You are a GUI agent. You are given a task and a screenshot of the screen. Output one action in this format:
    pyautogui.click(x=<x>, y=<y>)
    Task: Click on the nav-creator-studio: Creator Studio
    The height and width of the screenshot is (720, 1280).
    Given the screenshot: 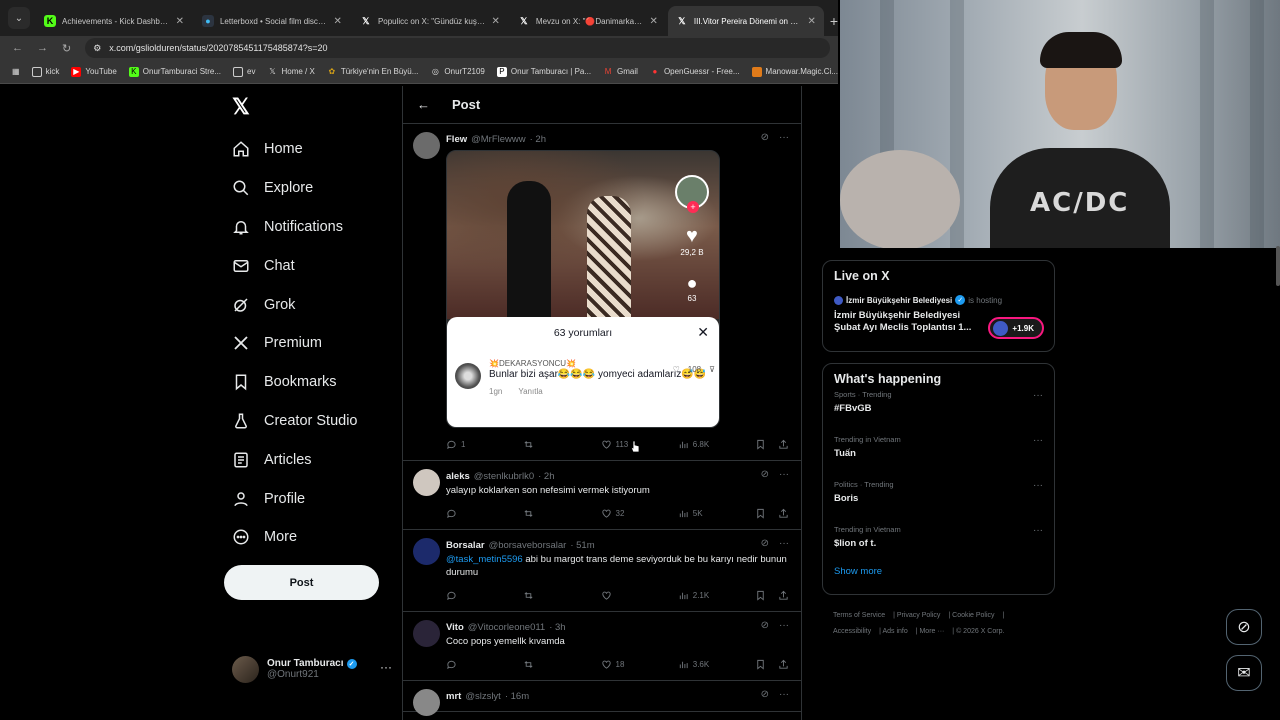 What is the action you would take?
    pyautogui.click(x=291, y=421)
    